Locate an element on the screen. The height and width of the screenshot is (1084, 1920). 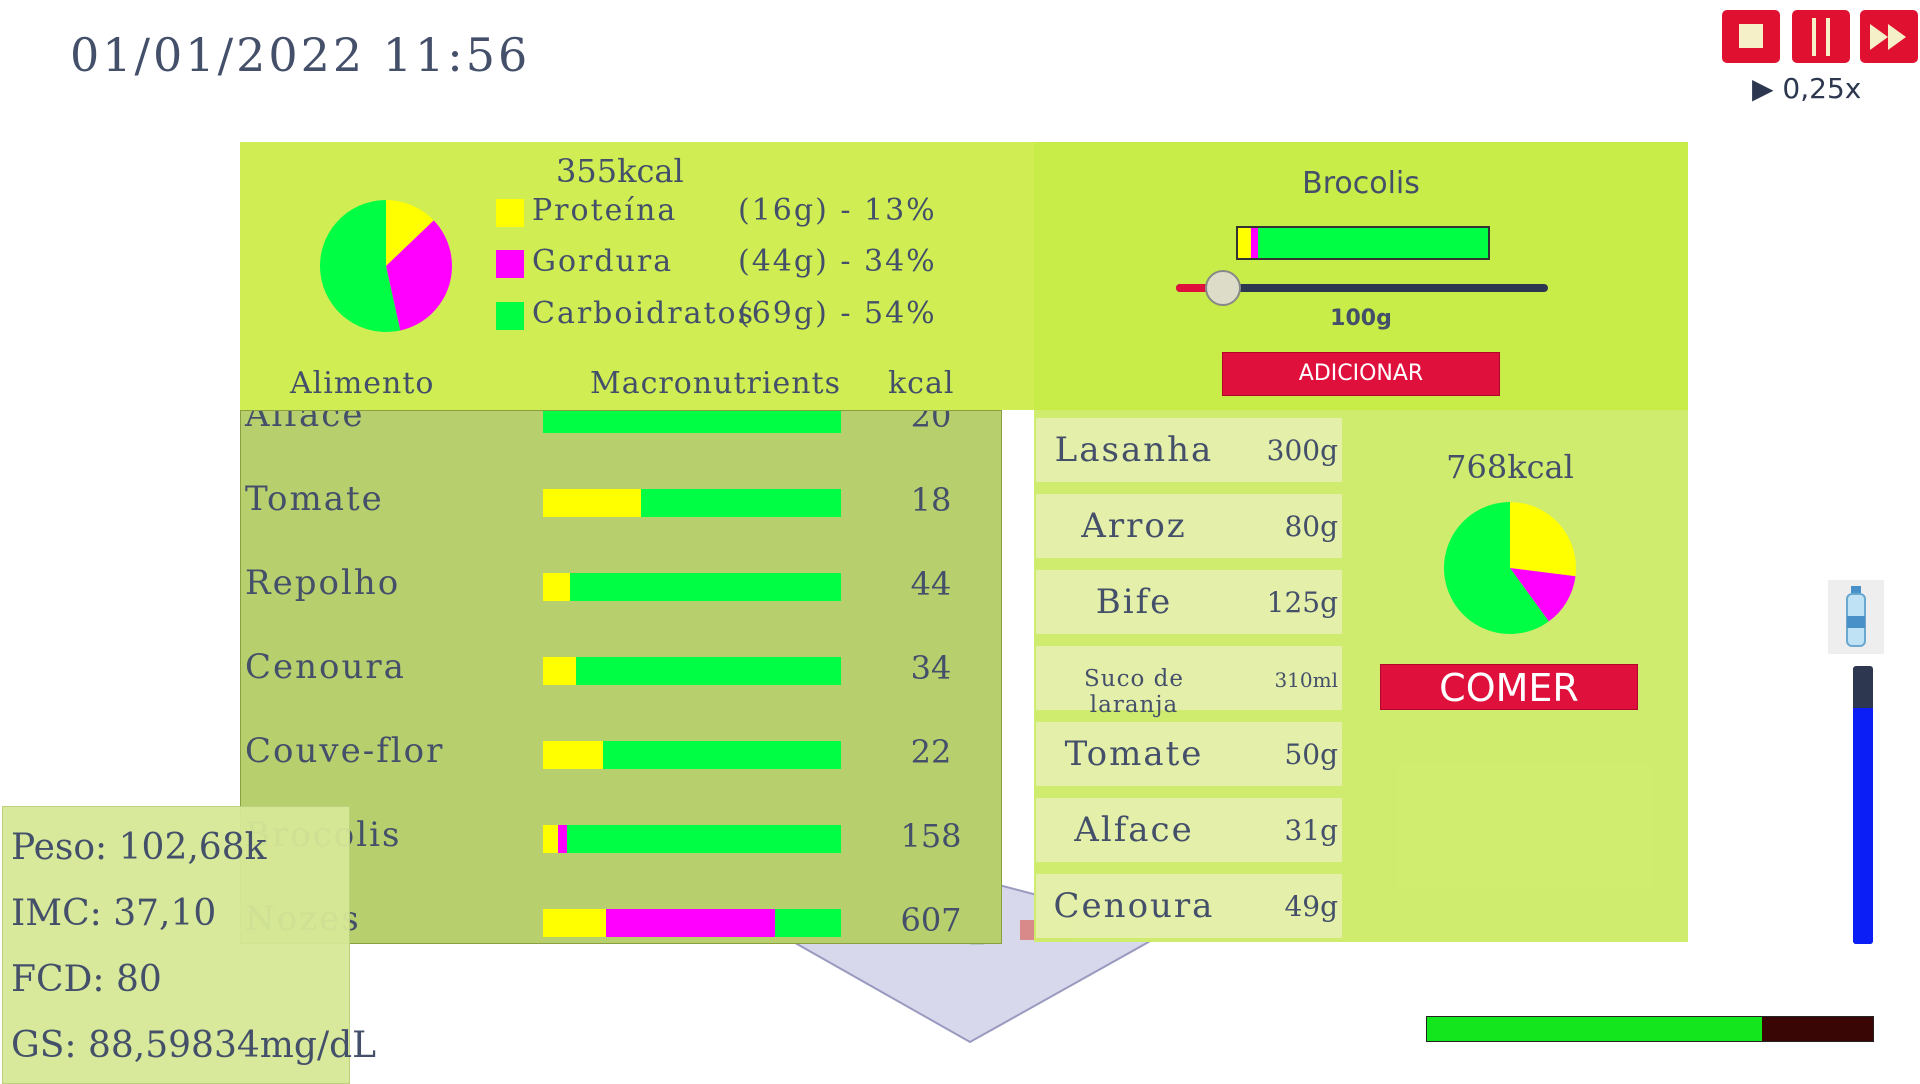
food-kcal: 18 is located at coordinates (931, 500).